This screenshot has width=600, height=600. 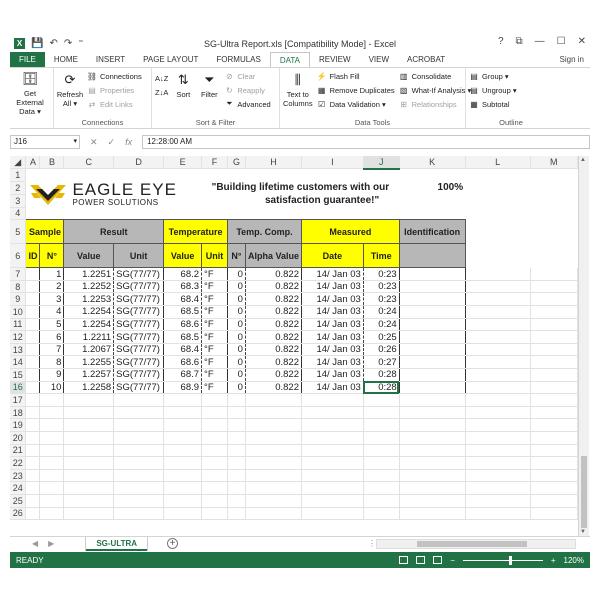 I want to click on cell-value: 1.2211, so click(x=89, y=337).